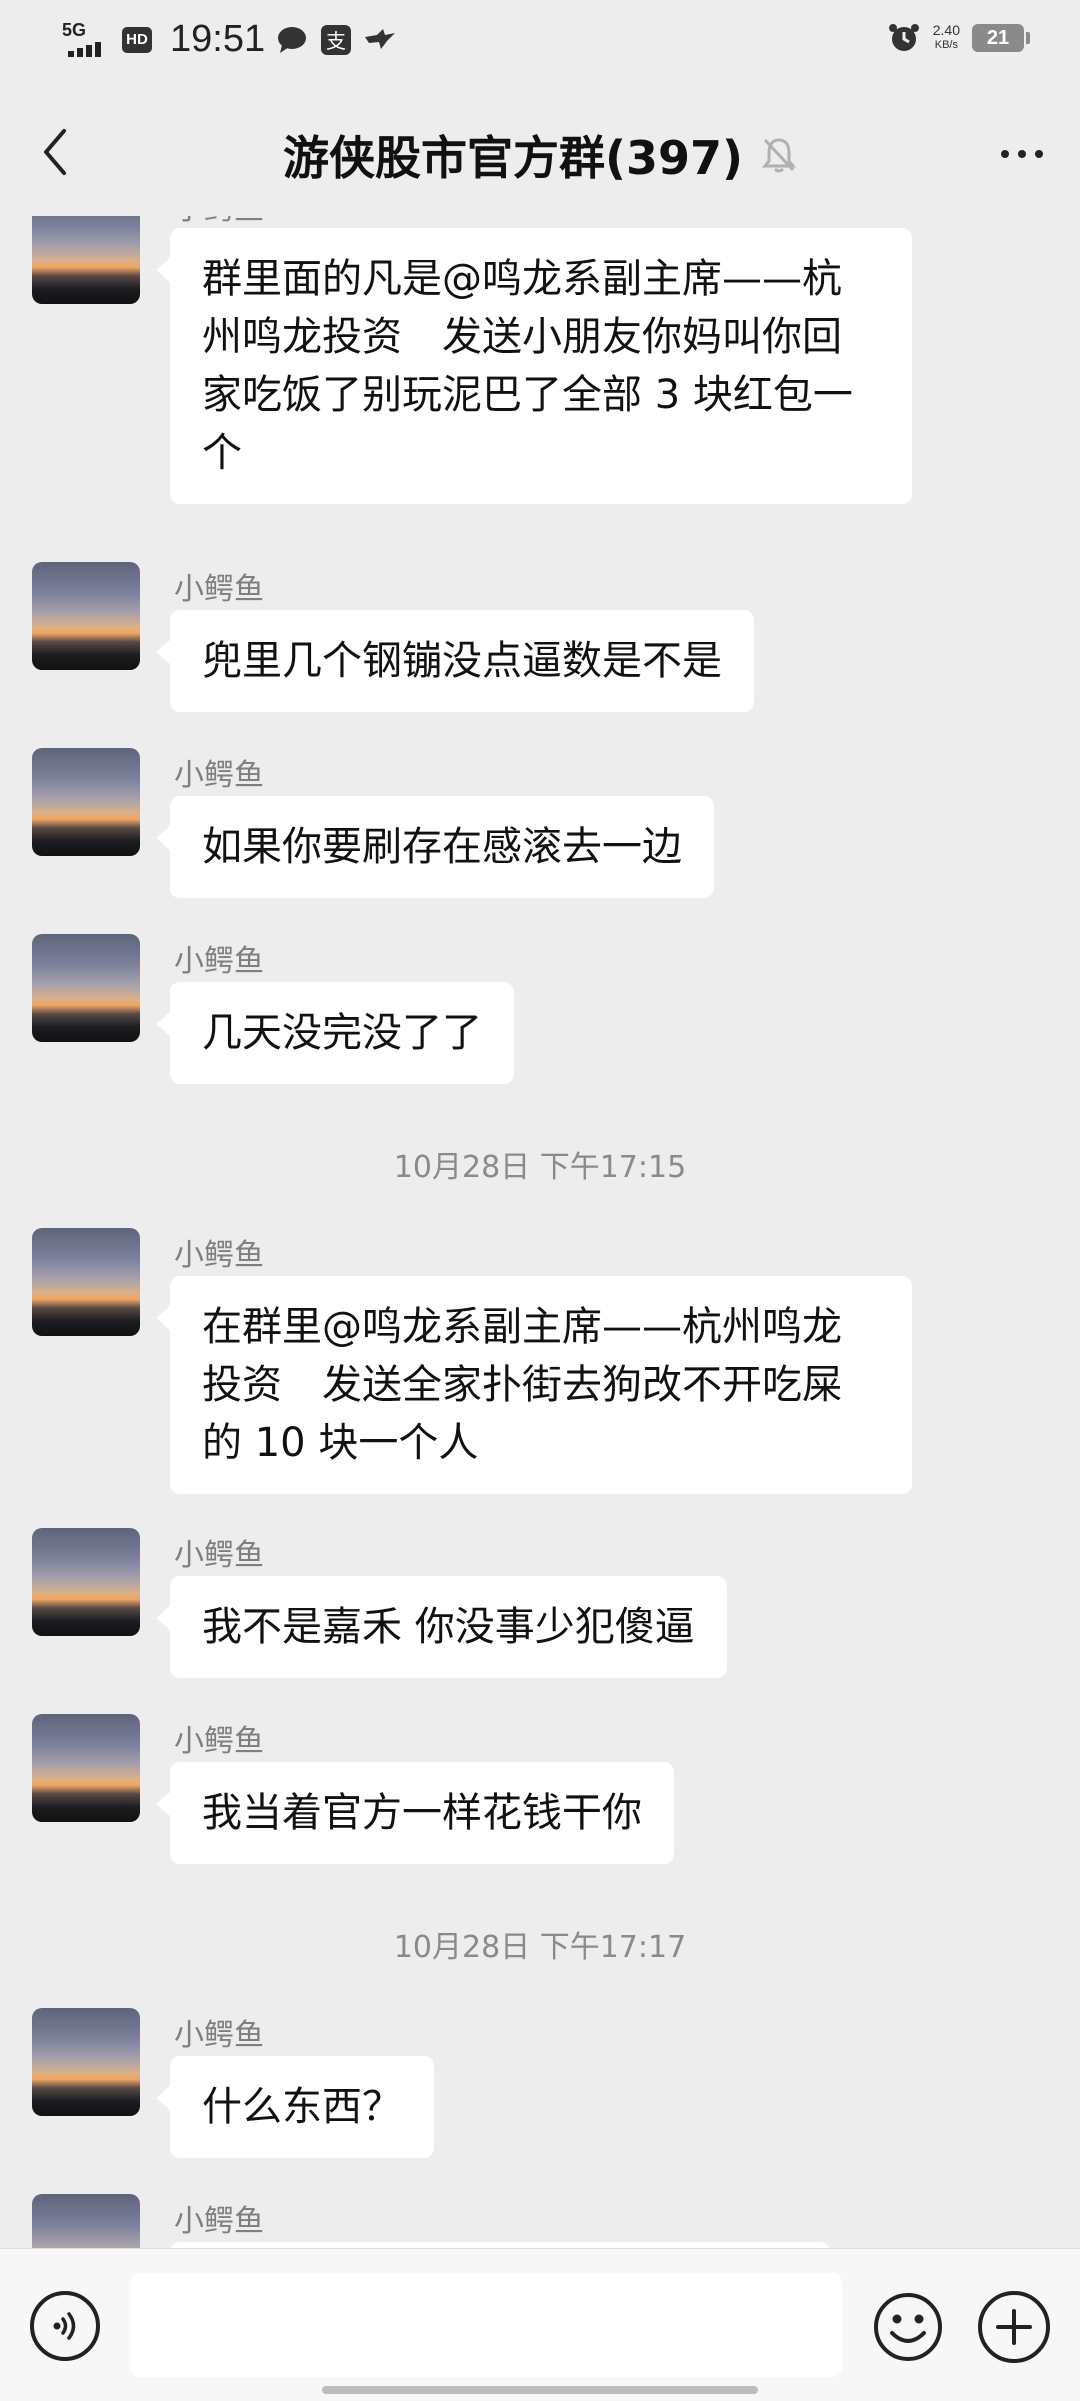  I want to click on plus-icon, so click(1014, 2327).